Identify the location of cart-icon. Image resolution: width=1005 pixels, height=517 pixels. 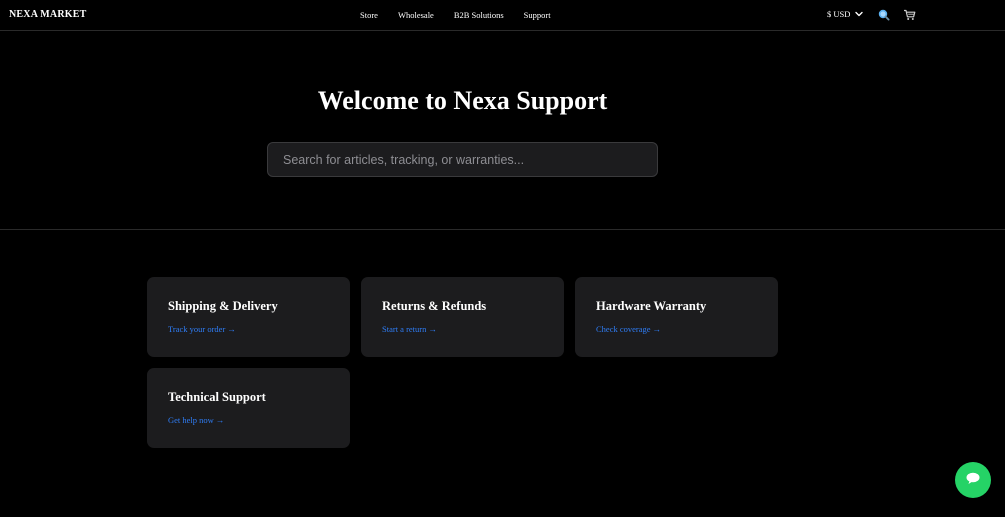
(909, 15).